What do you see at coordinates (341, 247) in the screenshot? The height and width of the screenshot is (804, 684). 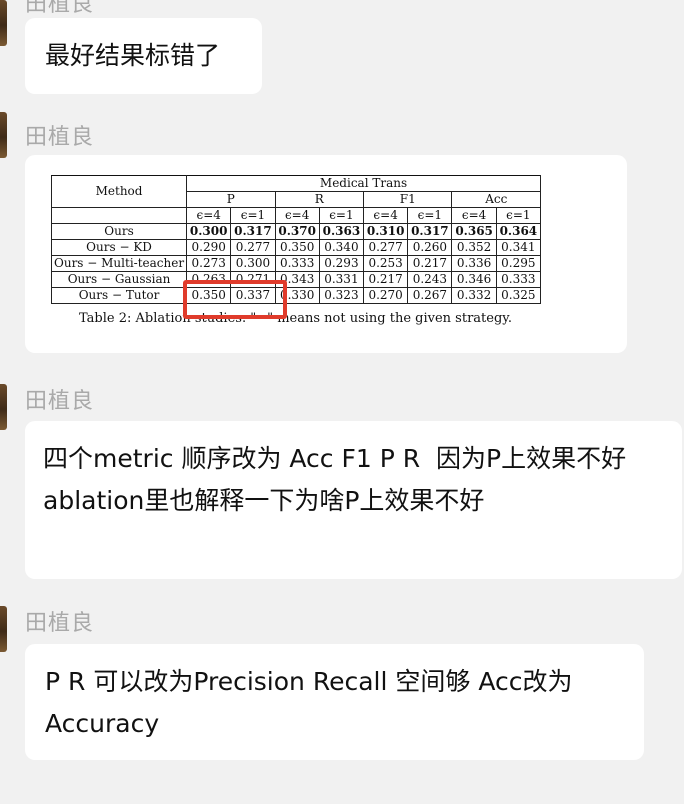 I see `table-cell: 0.340` at bounding box center [341, 247].